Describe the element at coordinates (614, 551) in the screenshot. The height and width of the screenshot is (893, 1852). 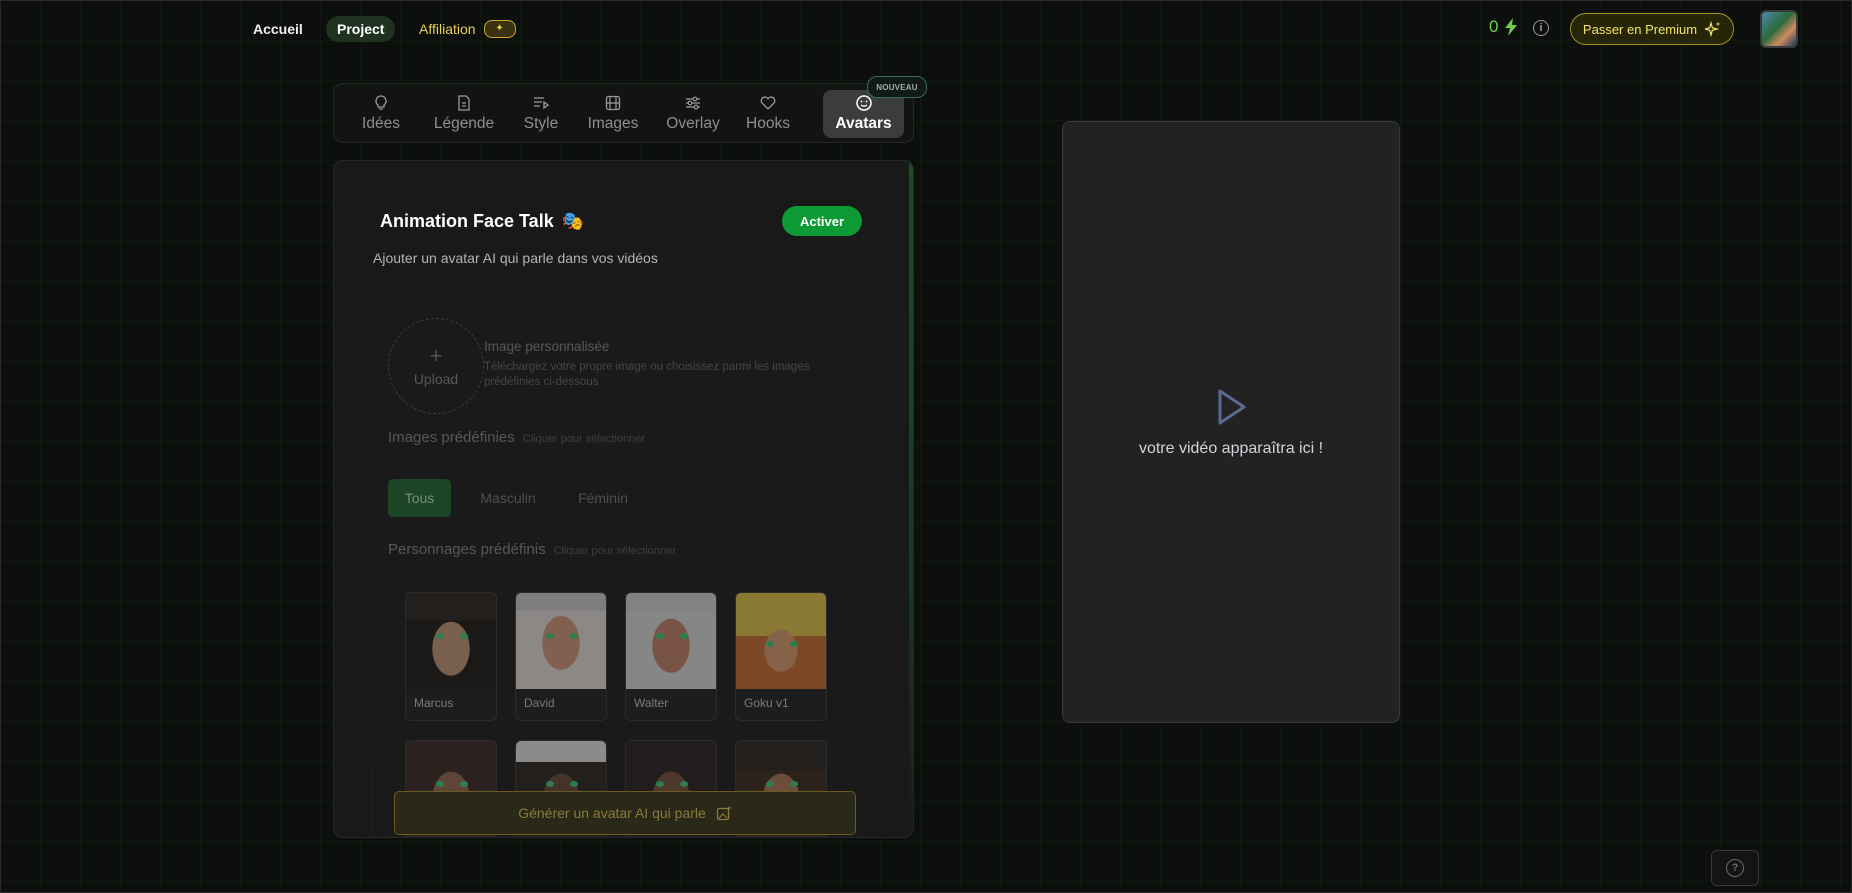
I see `predefined-characters-hint: Cliquer pour sélectionner` at that location.